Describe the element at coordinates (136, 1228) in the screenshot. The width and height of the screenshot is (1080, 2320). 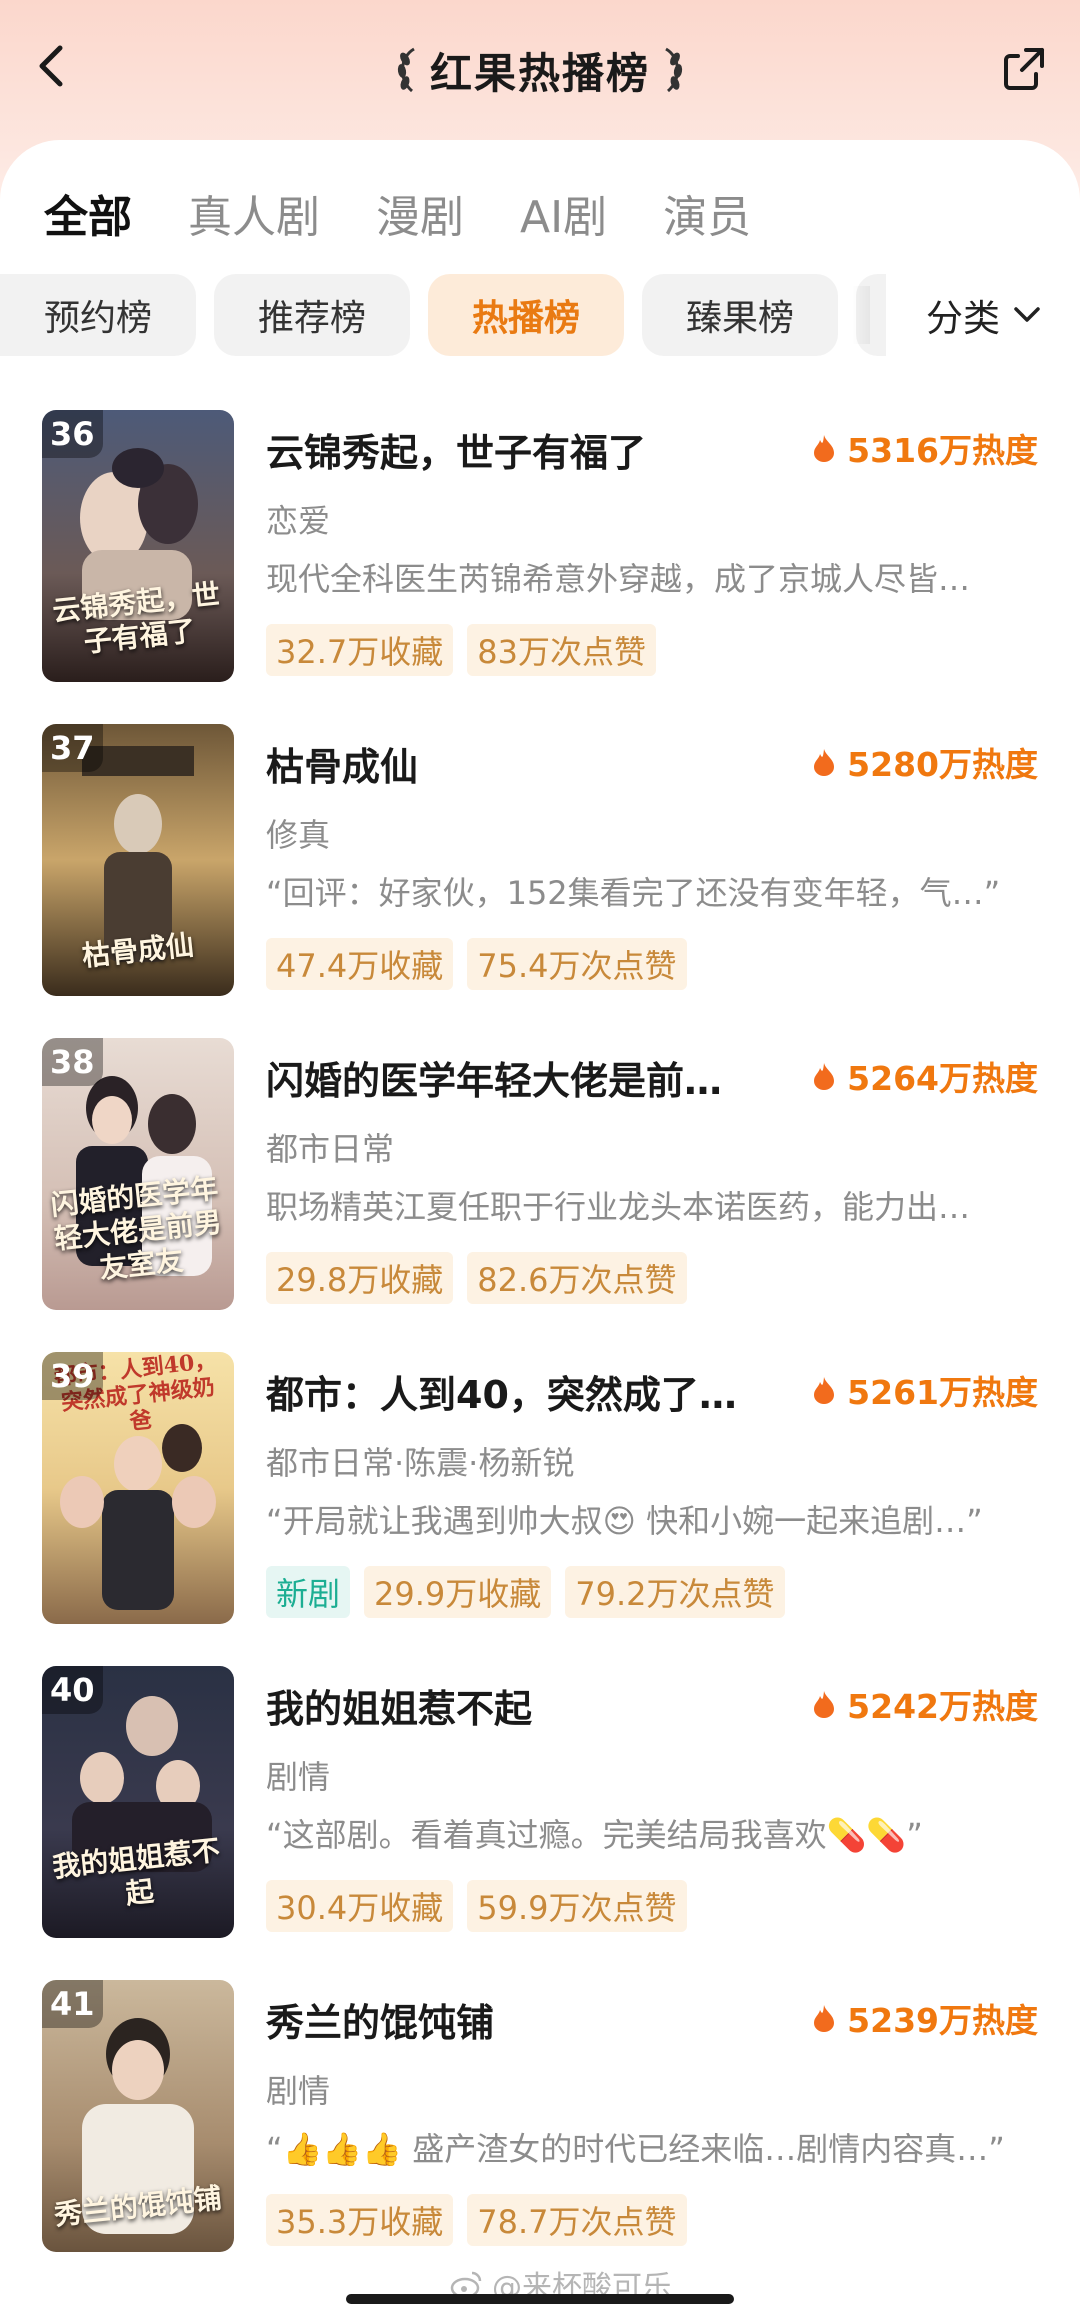
I see `poster-caption: 闪婚的医学年轻大佬是前男友室友` at that location.